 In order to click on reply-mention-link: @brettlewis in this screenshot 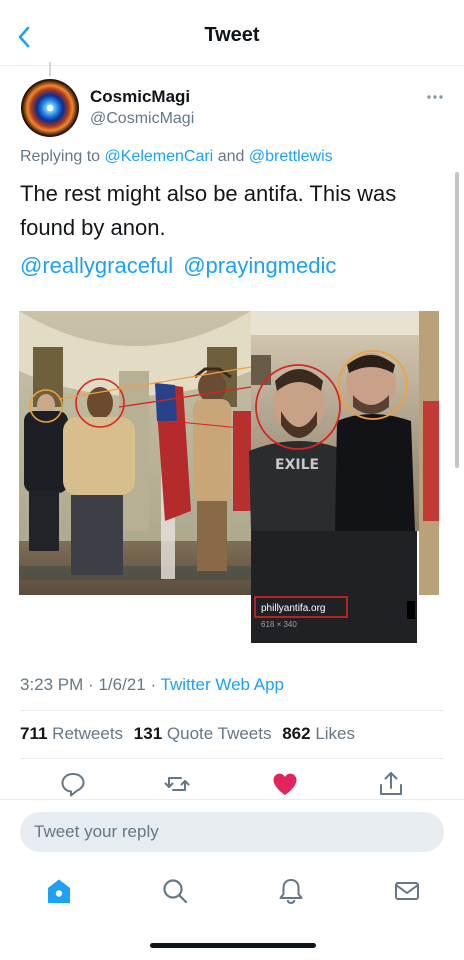, I will do `click(291, 156)`.